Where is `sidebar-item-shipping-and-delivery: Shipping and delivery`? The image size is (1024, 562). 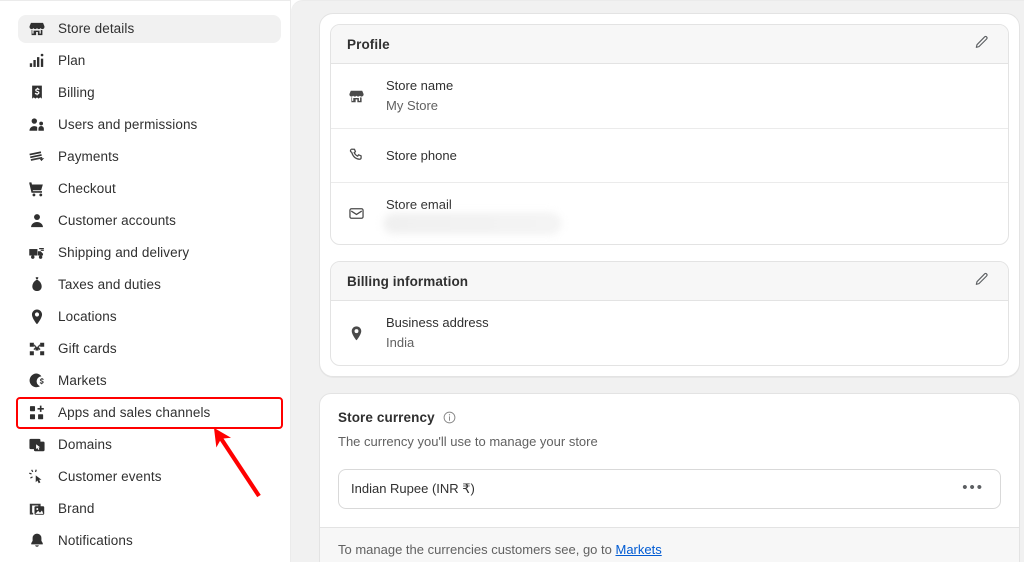 sidebar-item-shipping-and-delivery: Shipping and delivery is located at coordinates (149, 253).